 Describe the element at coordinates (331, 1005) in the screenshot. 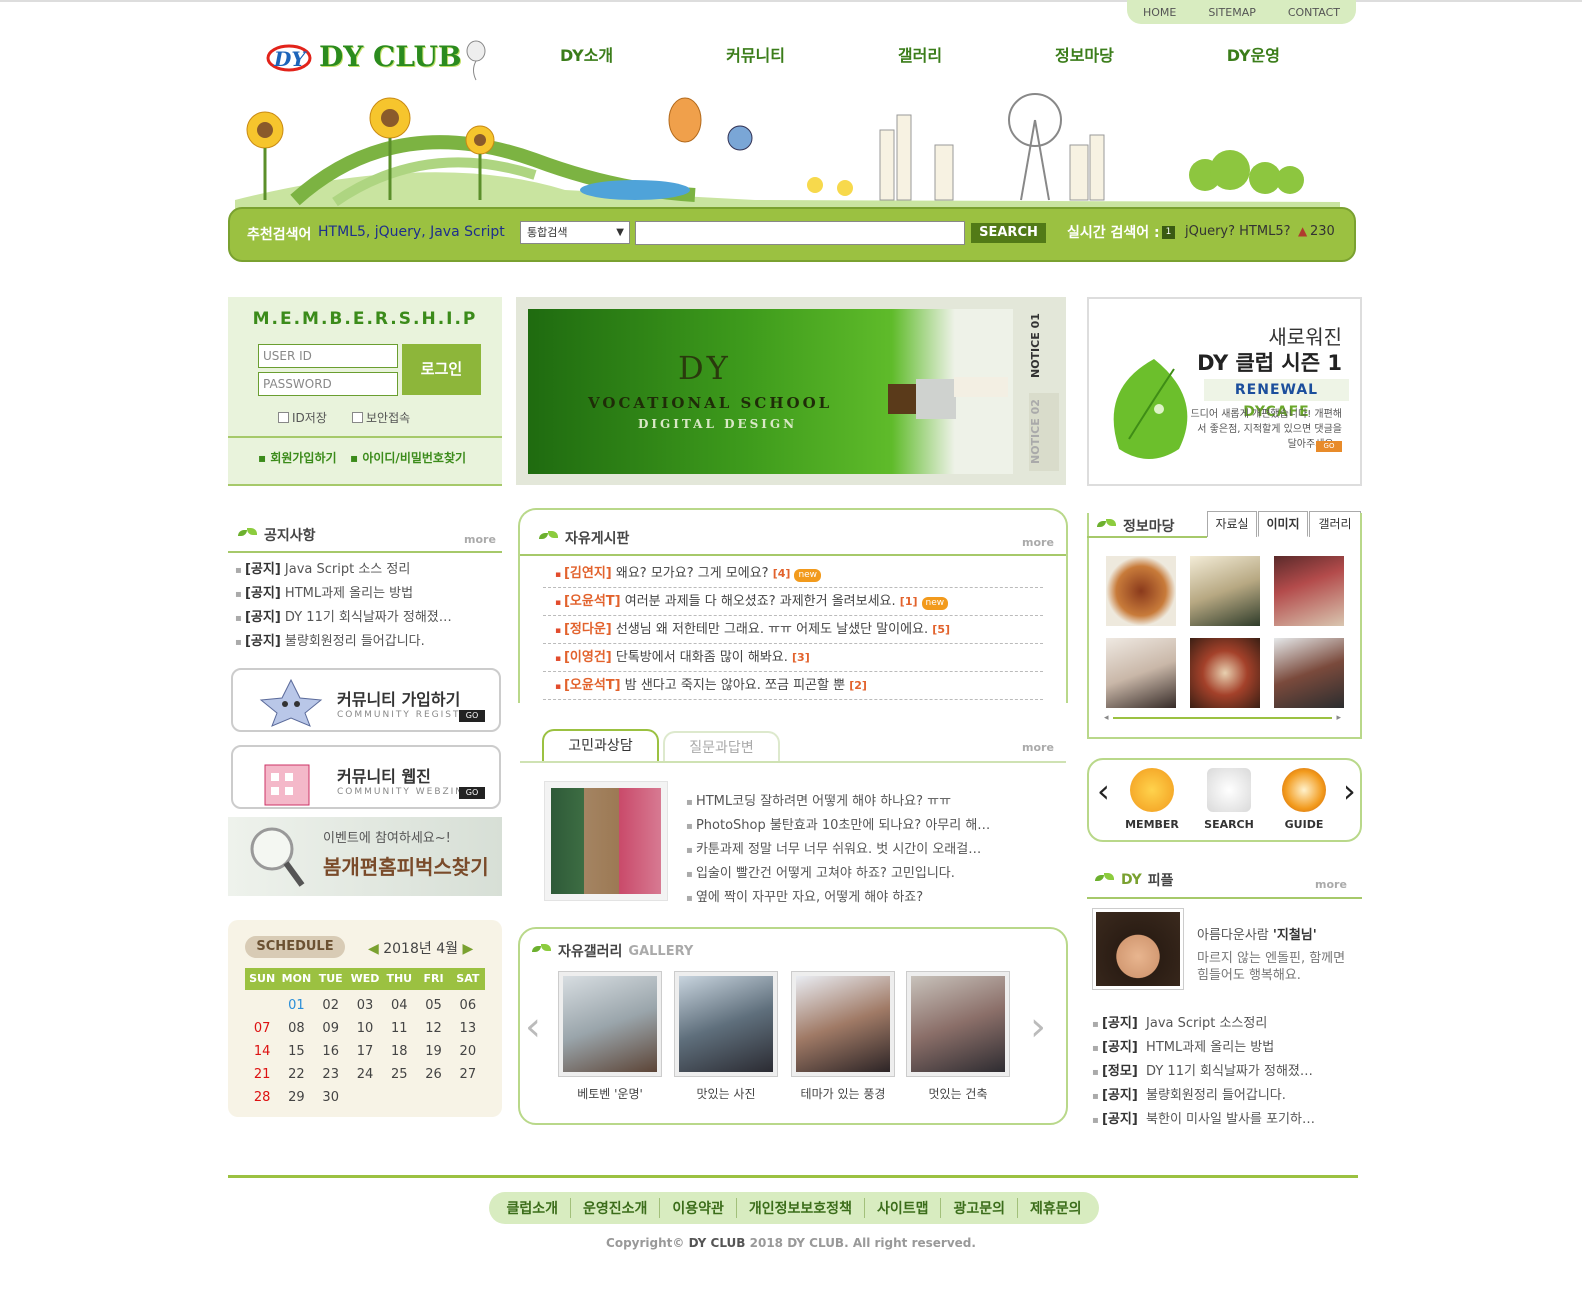

I see `calendar-day: 02` at that location.